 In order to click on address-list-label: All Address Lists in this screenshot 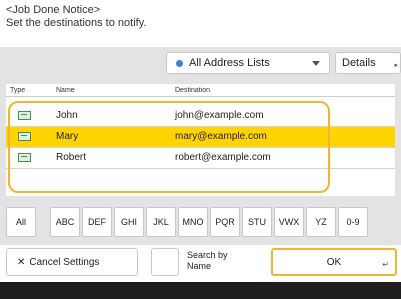, I will do `click(229, 63)`.